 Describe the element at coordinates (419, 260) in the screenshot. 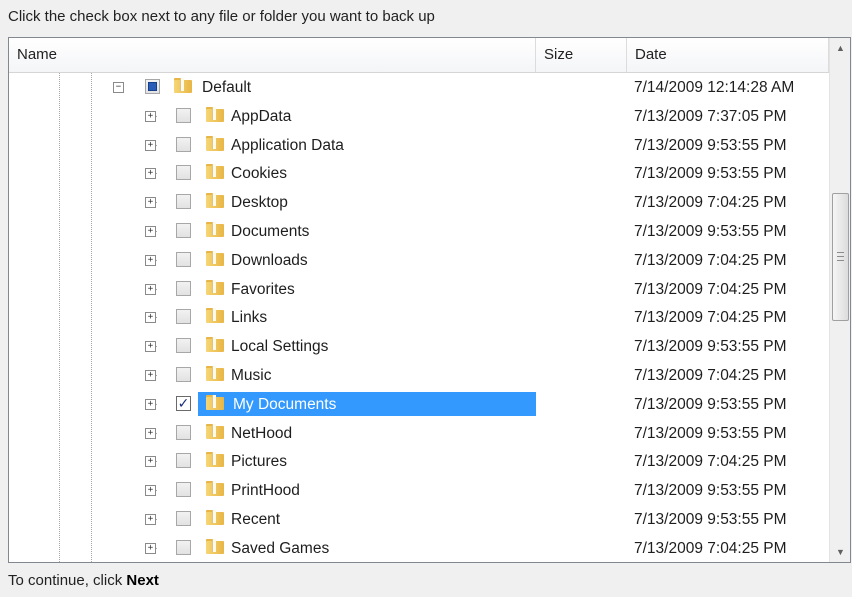

I see `tree-row: + Downloads 7/13/2009 7:04:25 PM` at that location.